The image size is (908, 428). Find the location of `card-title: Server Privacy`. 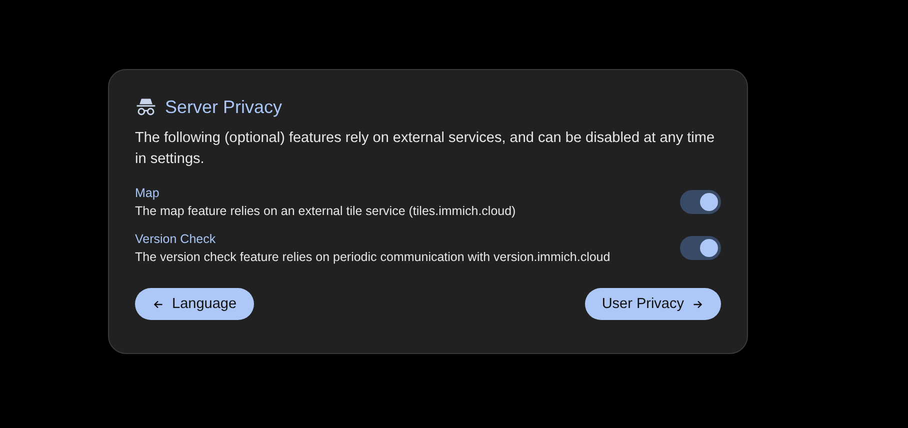

card-title: Server Privacy is located at coordinates (223, 107).